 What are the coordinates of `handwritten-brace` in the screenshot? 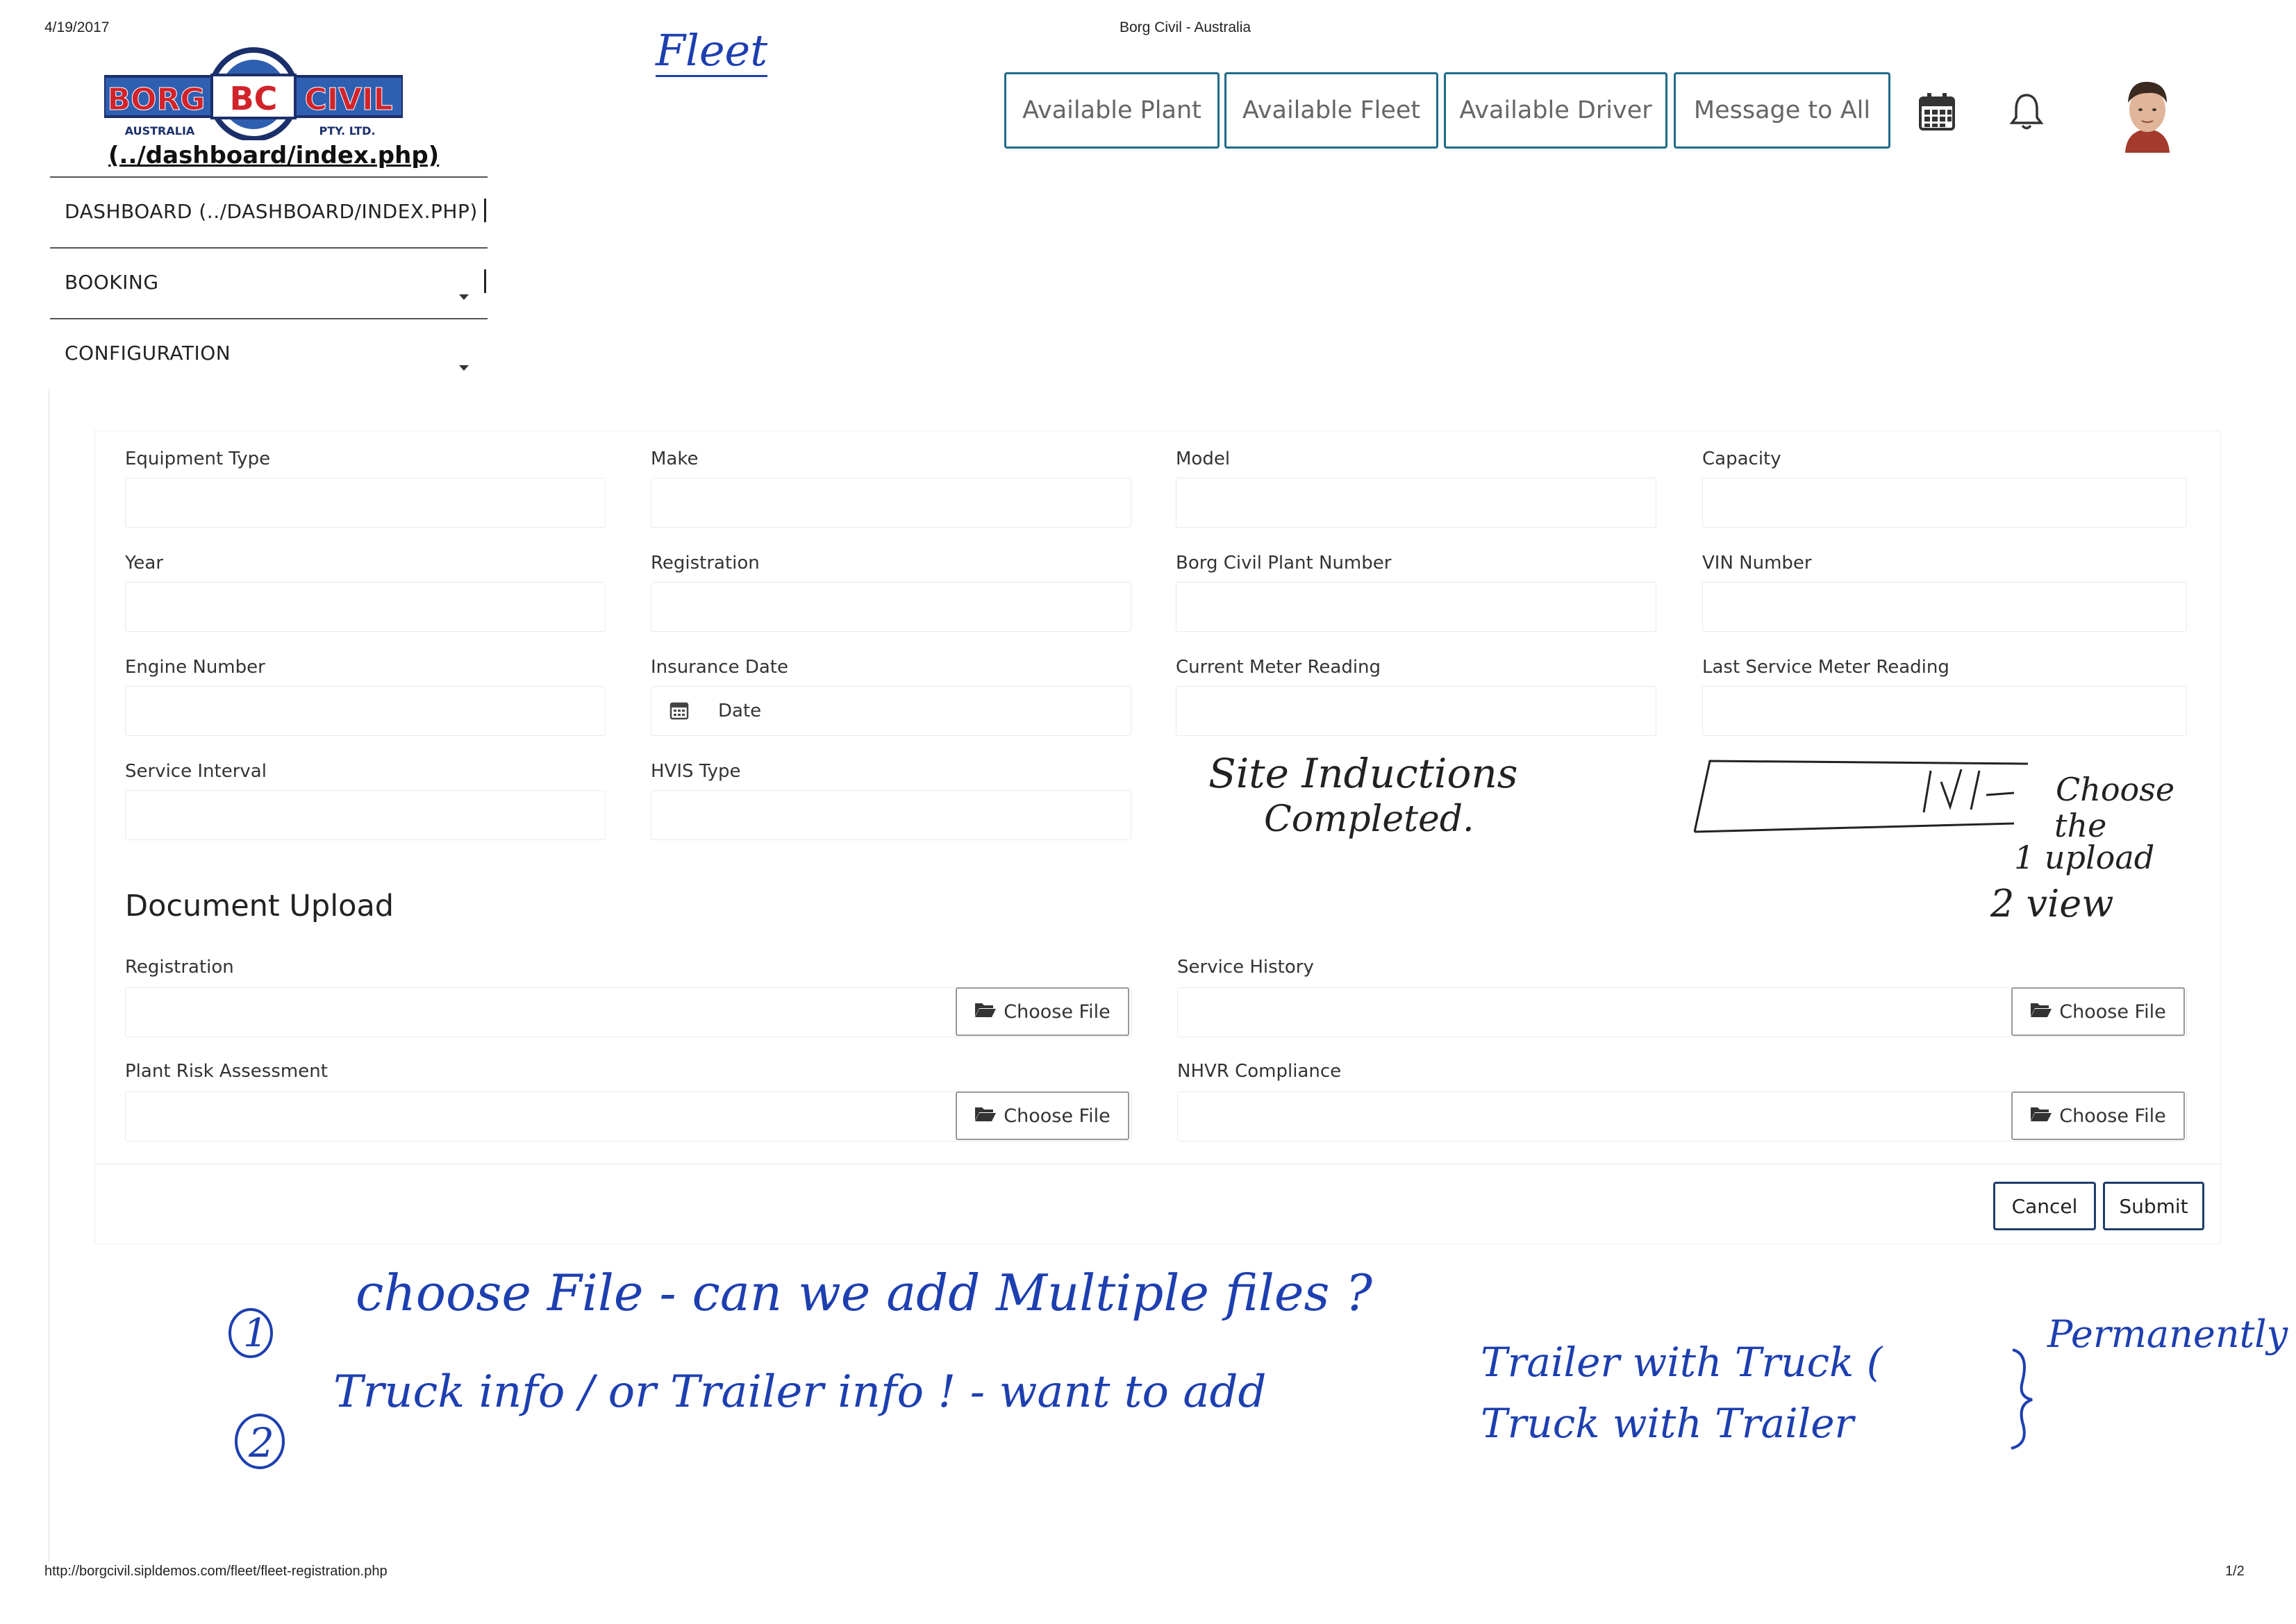 It's located at (2020, 1401).